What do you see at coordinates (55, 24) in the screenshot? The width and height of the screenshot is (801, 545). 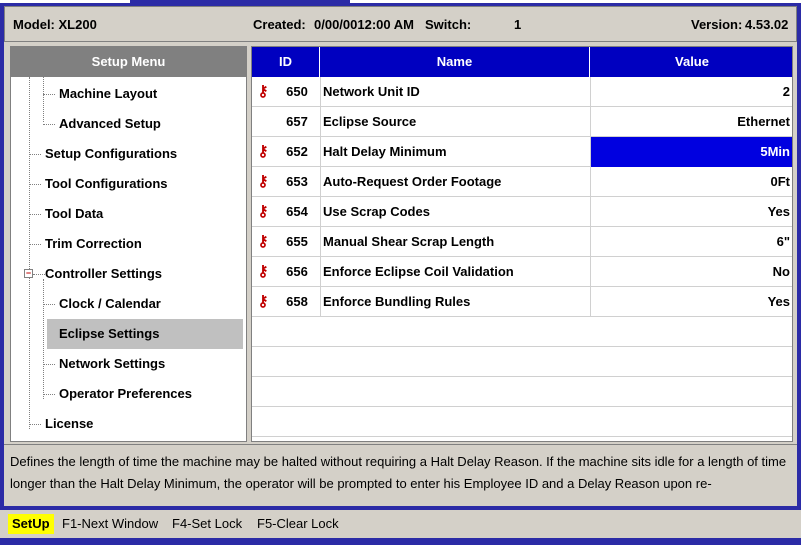 I see `model-label: Model: XL200` at bounding box center [55, 24].